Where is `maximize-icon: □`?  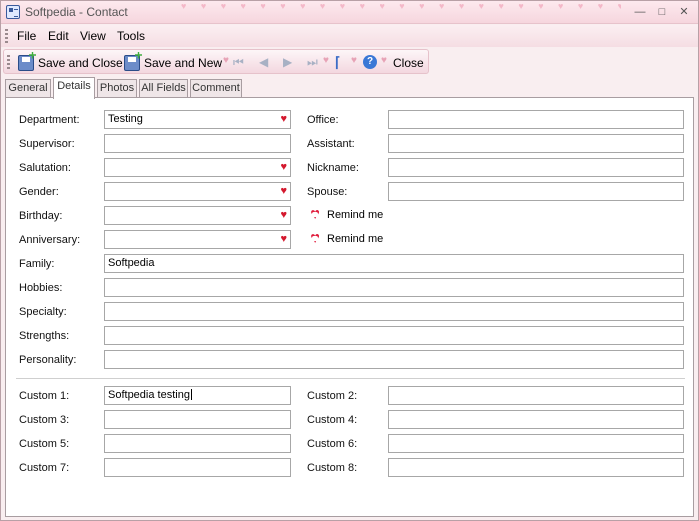 maximize-icon: □ is located at coordinates (662, 12).